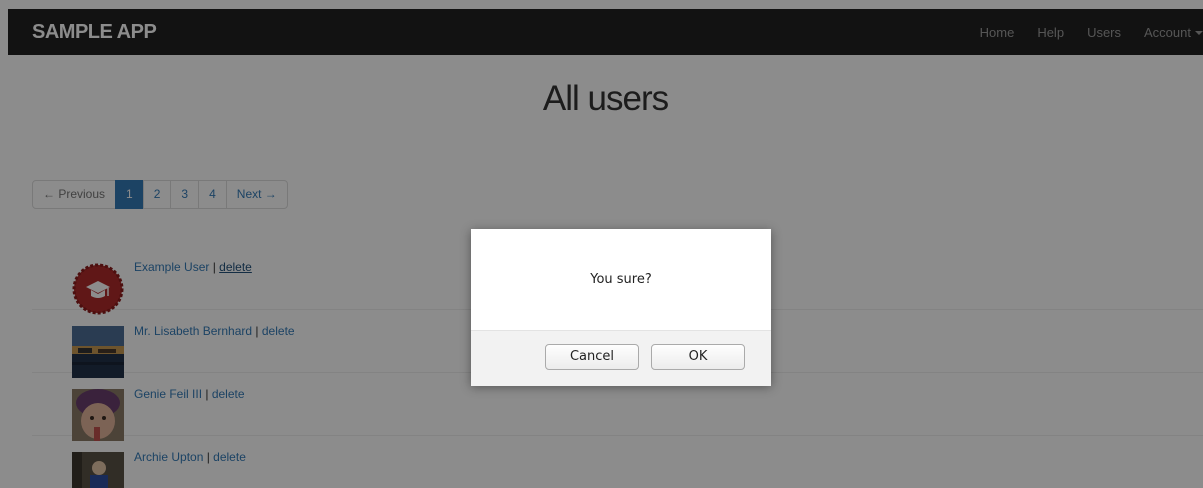 The height and width of the screenshot is (488, 1203). Describe the element at coordinates (592, 357) in the screenshot. I see `cancel-button: Cancel` at that location.